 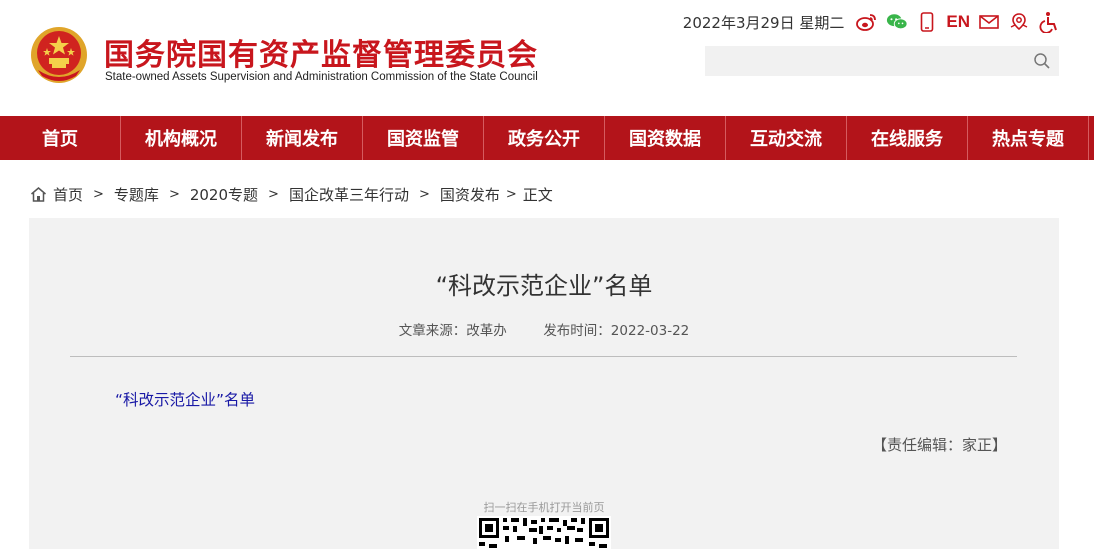 What do you see at coordinates (543, 356) in the screenshot?
I see `title-divider` at bounding box center [543, 356].